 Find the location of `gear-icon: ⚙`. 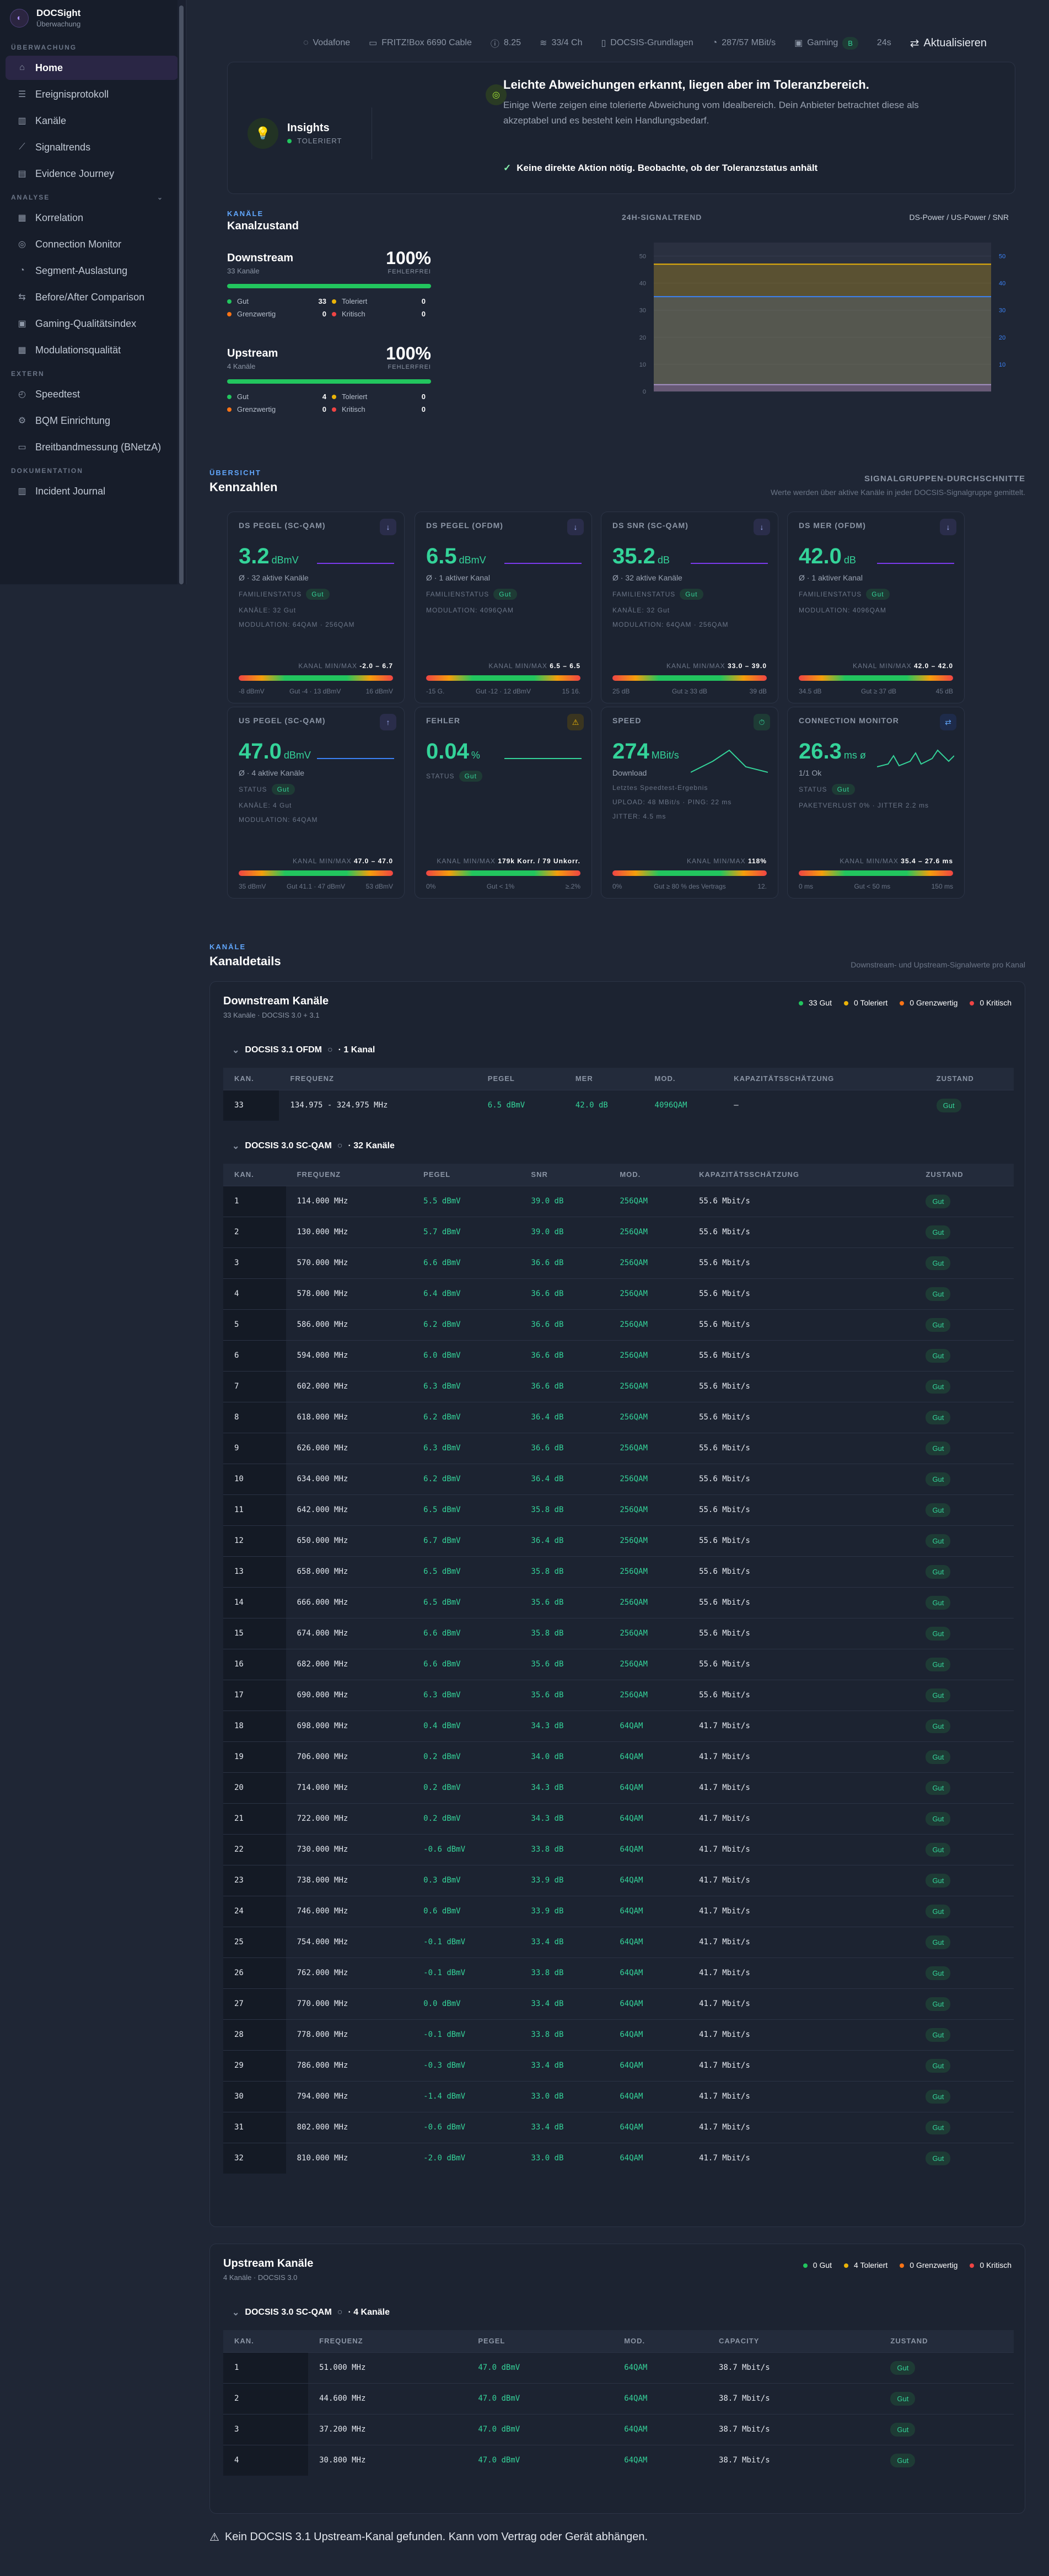

gear-icon: ⚙ is located at coordinates (22, 421).